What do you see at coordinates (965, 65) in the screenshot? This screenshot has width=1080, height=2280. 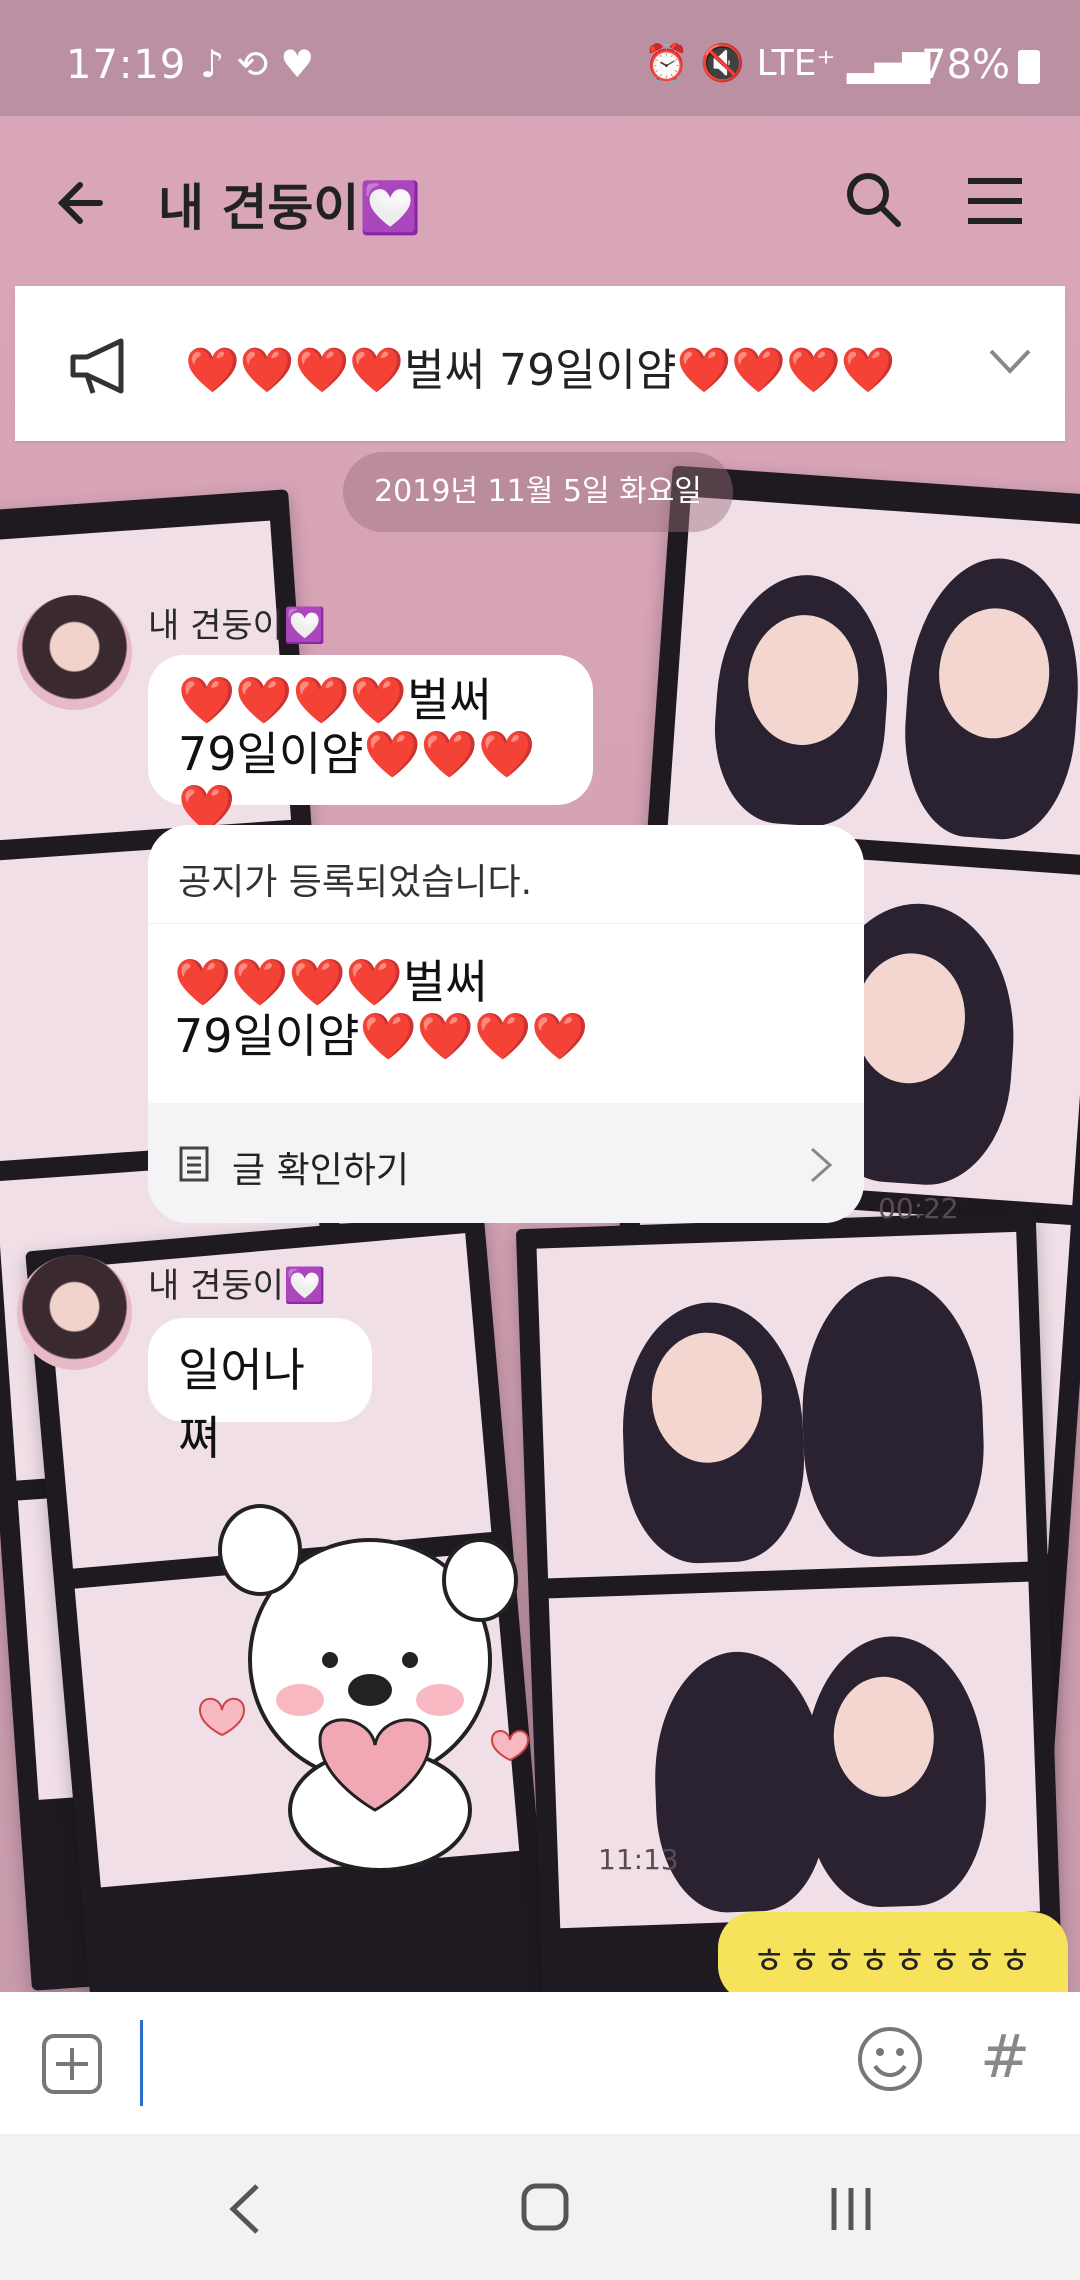 I see `battery-percentage: 78%` at bounding box center [965, 65].